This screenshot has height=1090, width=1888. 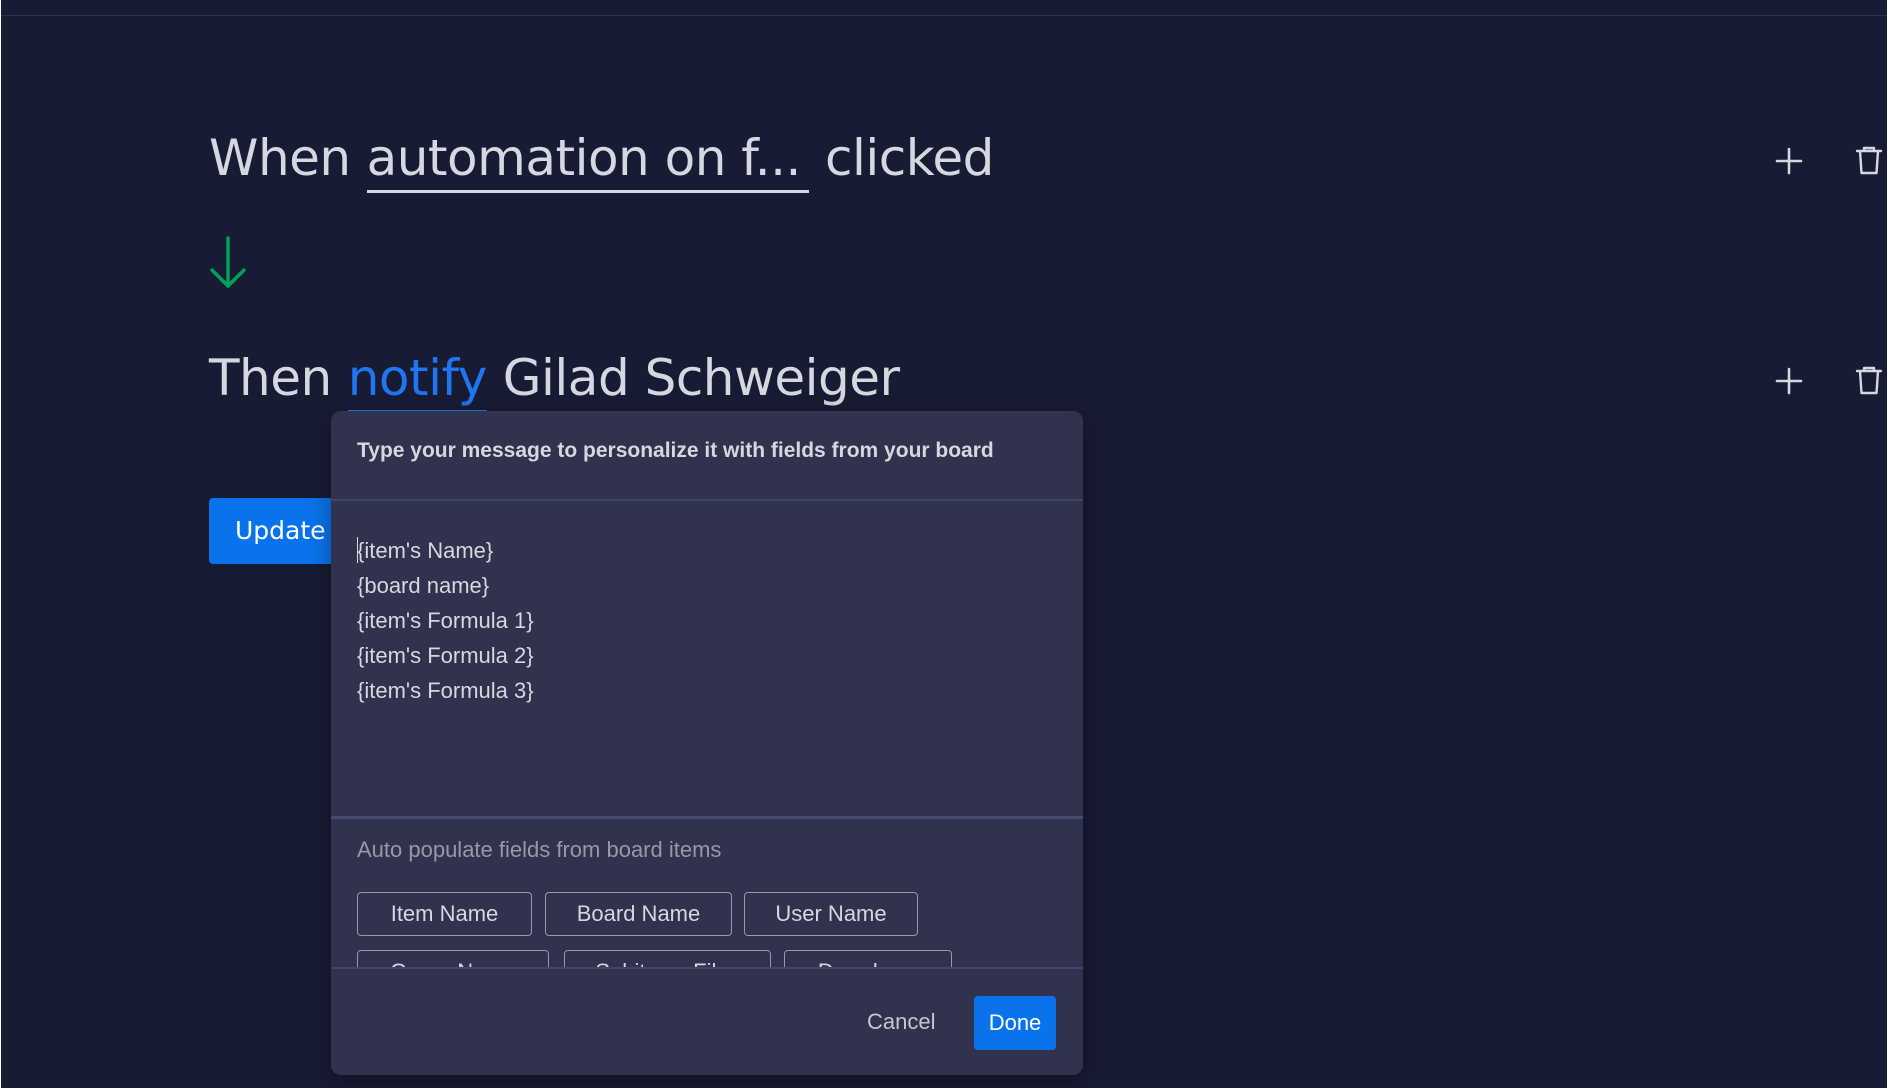 I want to click on chip-item-name: Item Name, so click(x=444, y=914).